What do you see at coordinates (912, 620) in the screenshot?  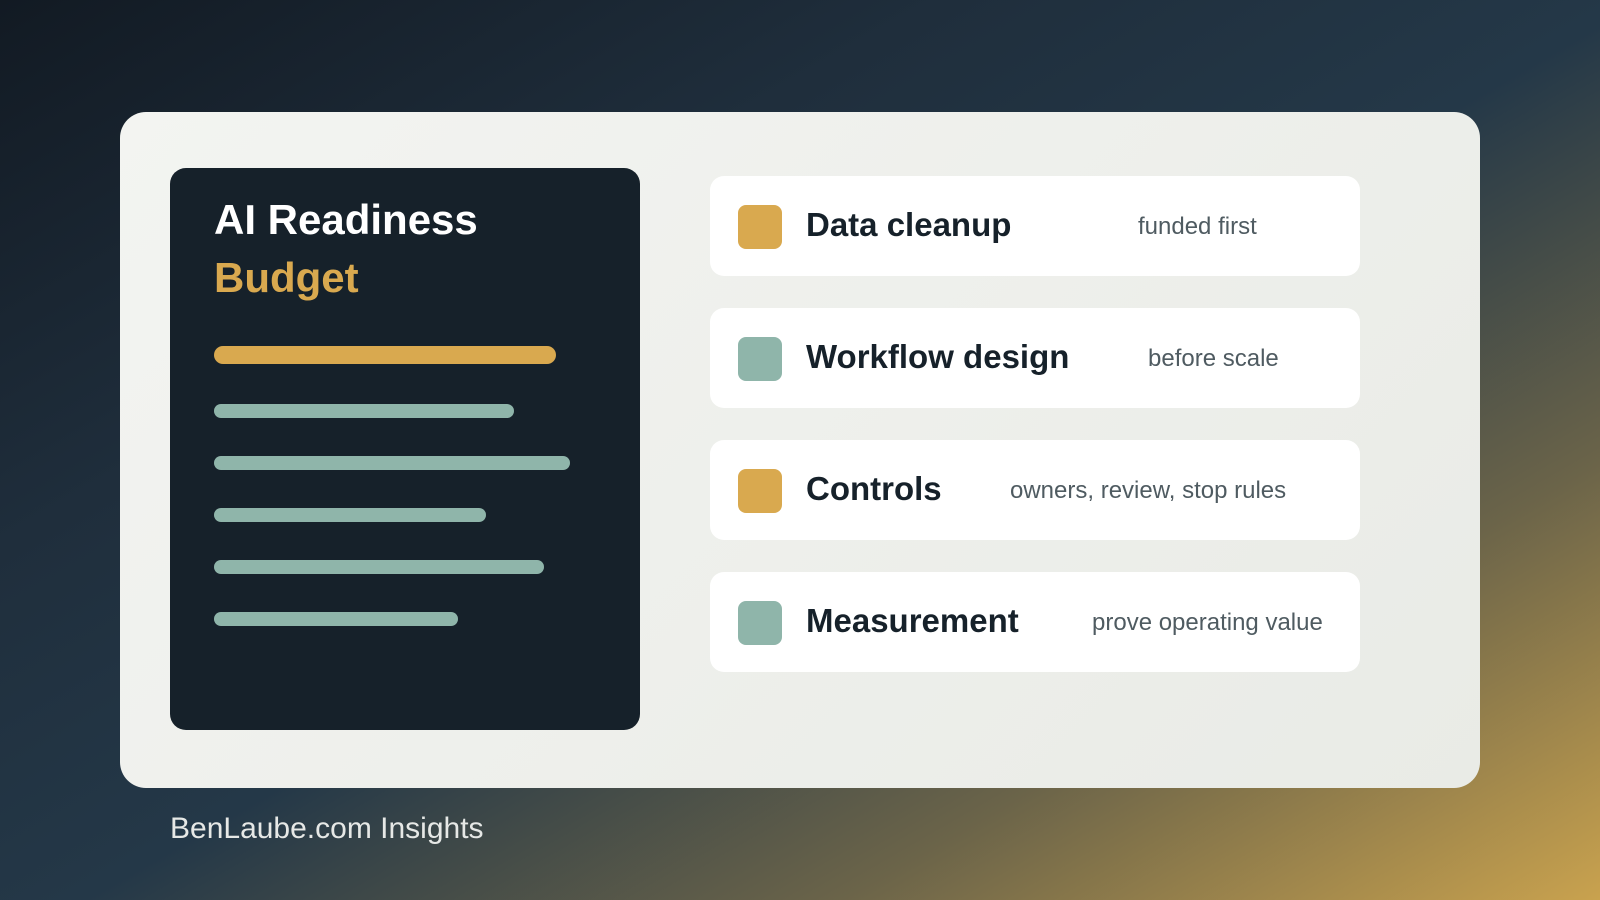 I see `item-label: Measurement` at bounding box center [912, 620].